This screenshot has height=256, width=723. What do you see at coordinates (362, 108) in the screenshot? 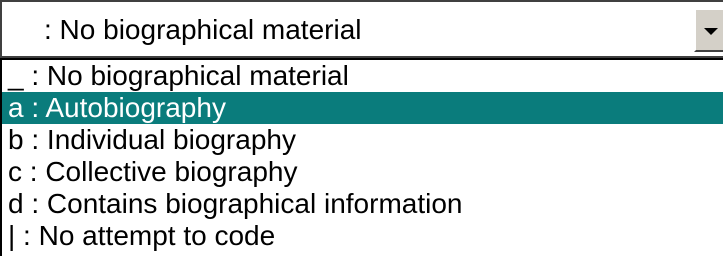
I see `list-item-autobiography: a : Autobiography` at bounding box center [362, 108].